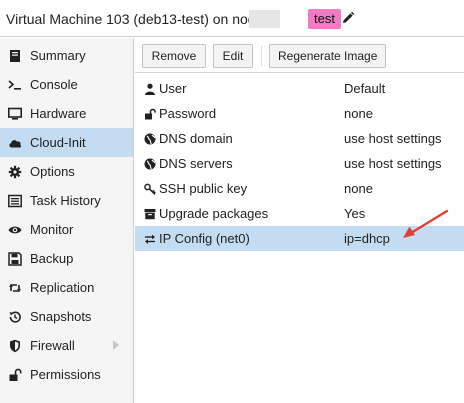 This screenshot has height=403, width=464. I want to click on edit-button: Edit, so click(233, 56).